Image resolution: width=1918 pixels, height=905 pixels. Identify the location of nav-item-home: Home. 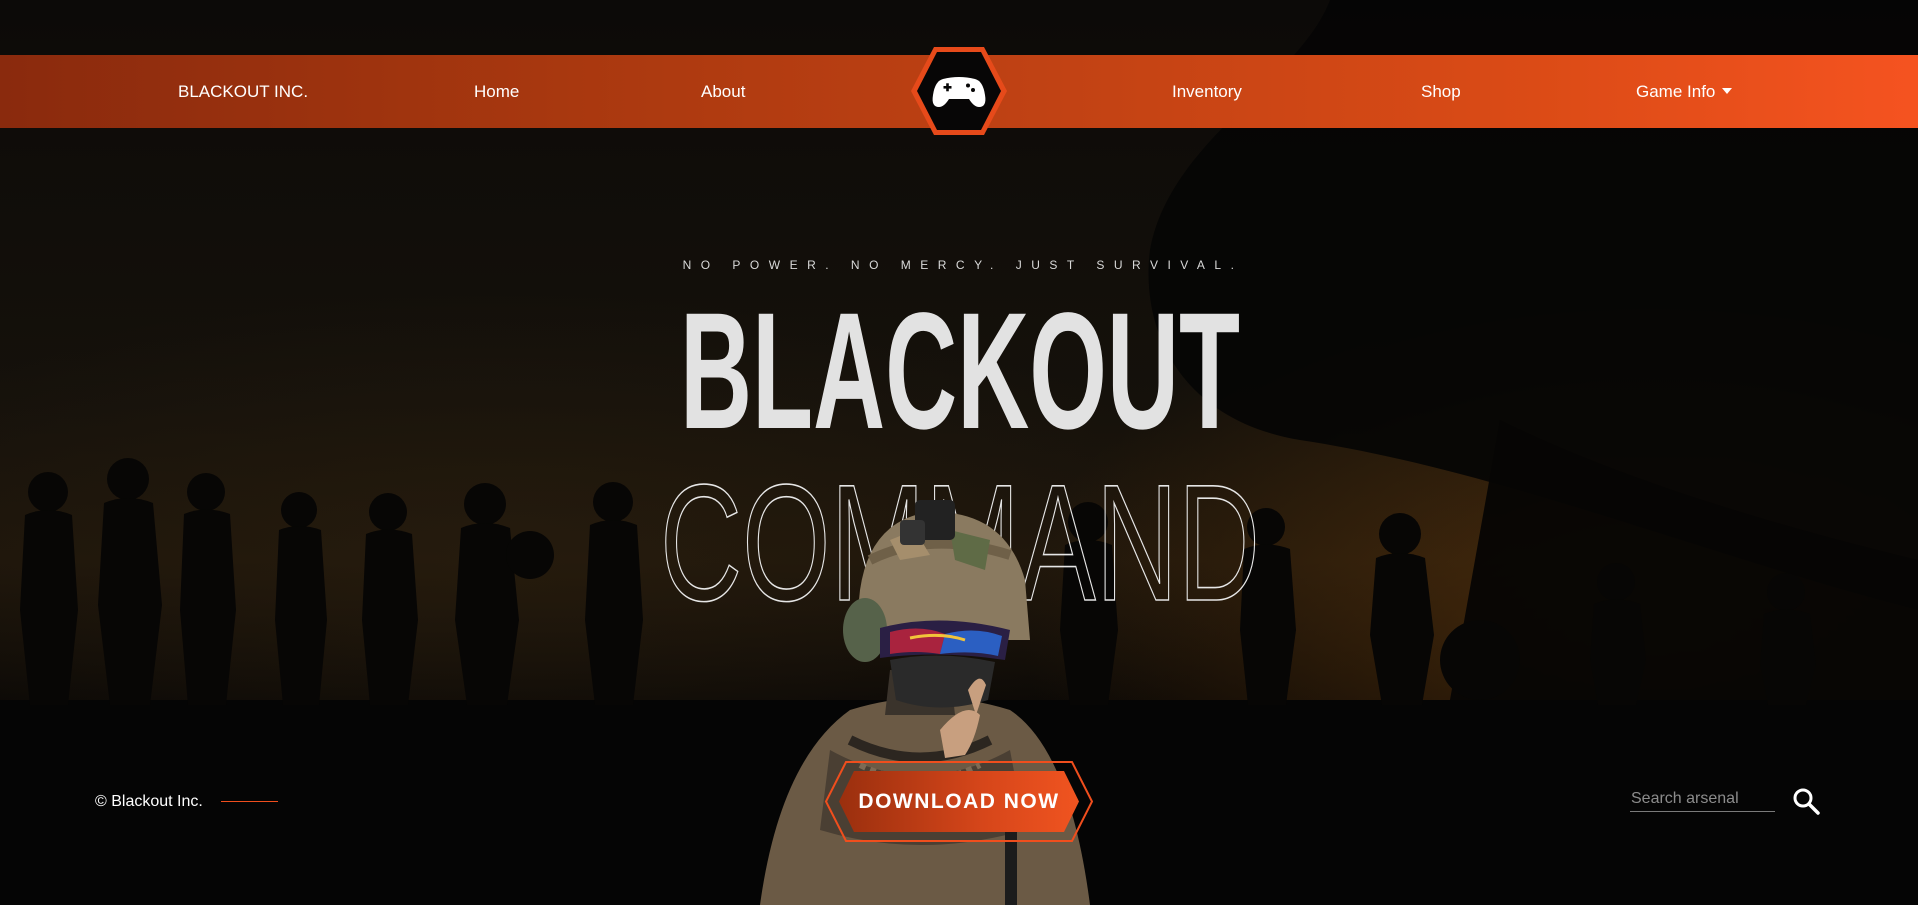
(496, 91).